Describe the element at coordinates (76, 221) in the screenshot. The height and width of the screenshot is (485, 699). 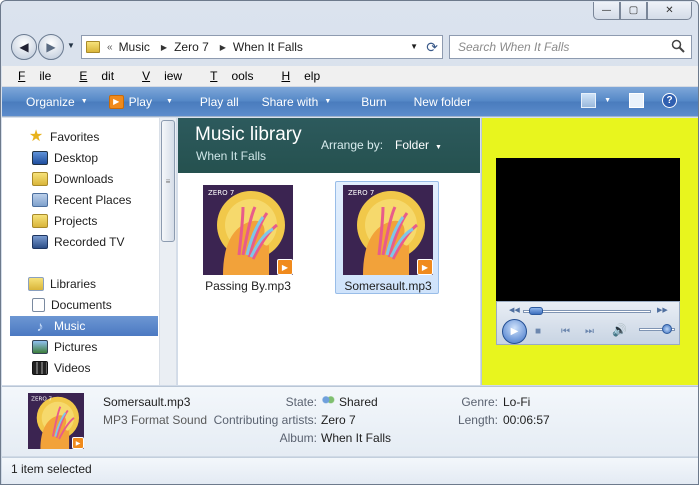
I see `nav-label: Projects` at that location.